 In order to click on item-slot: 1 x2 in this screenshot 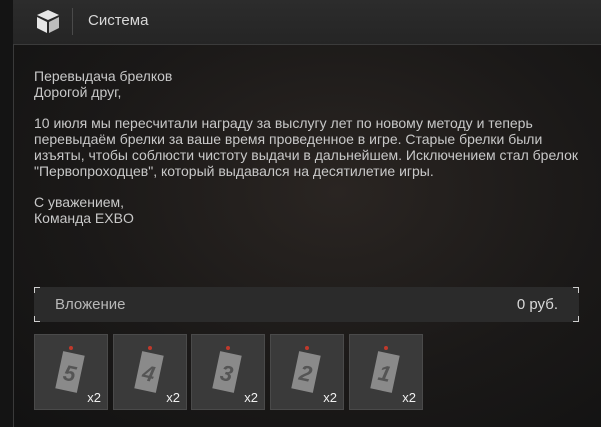, I will do `click(386, 372)`.